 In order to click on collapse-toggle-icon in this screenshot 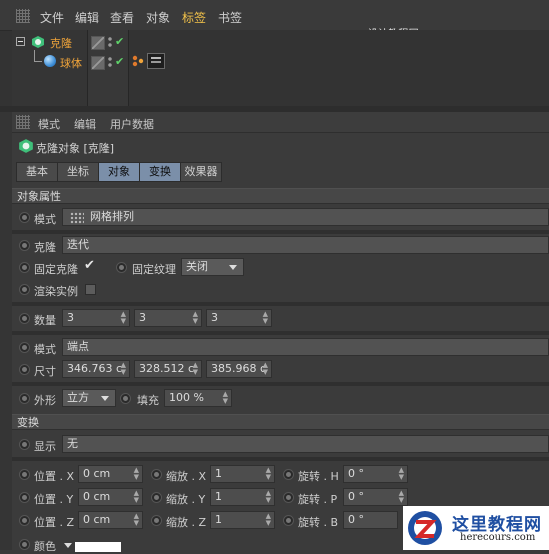, I will do `click(20, 41)`.